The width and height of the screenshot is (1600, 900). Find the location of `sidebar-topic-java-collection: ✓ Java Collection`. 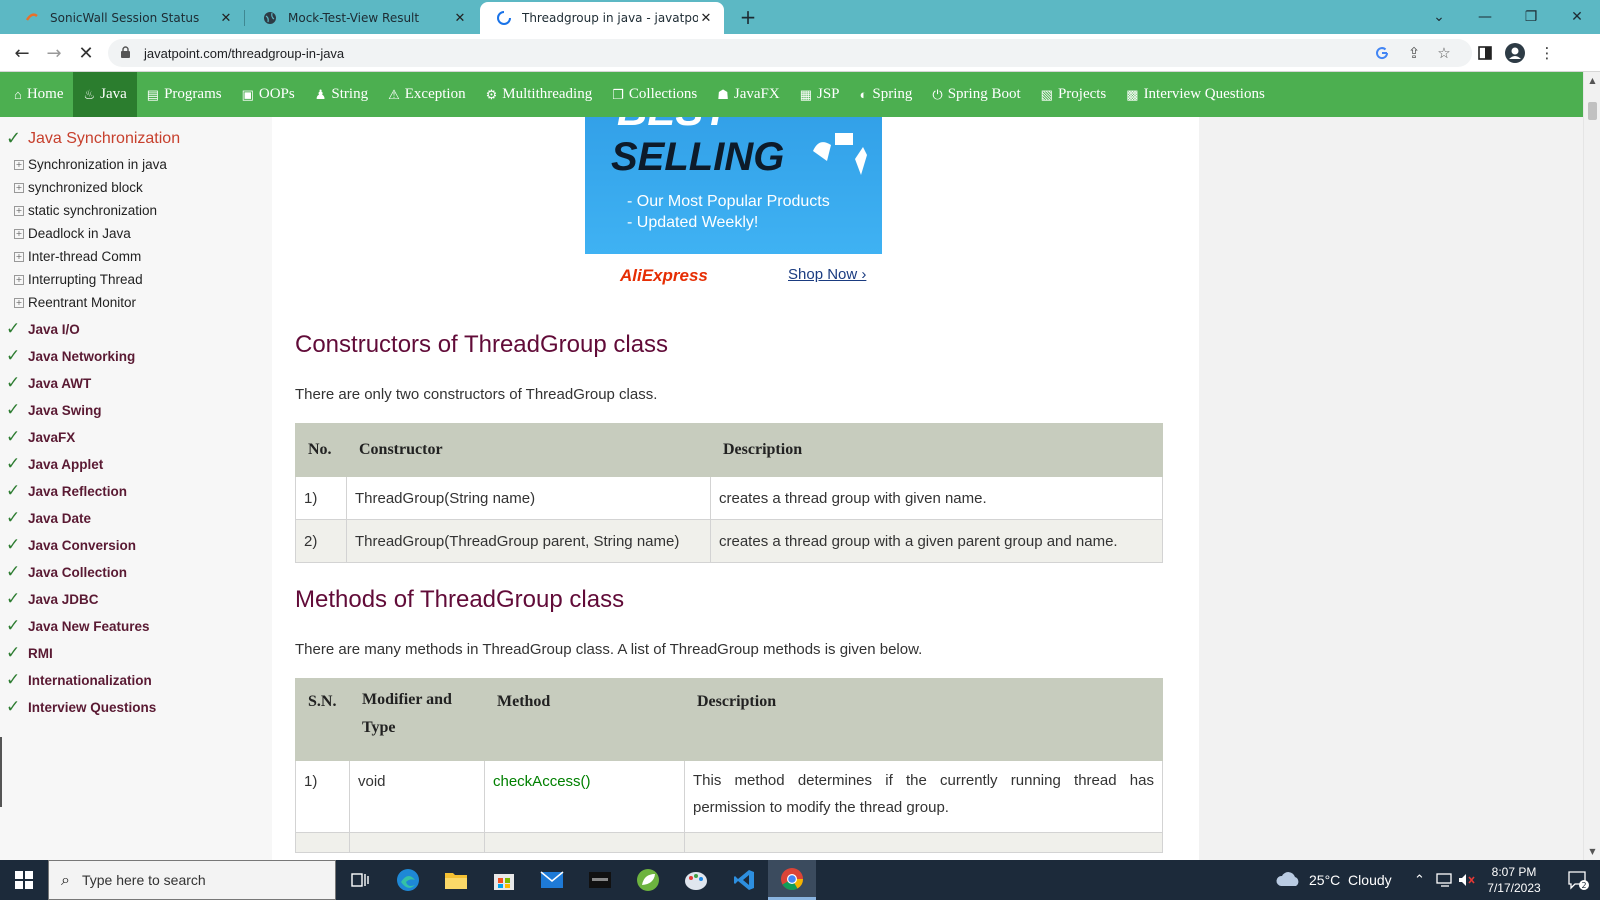

sidebar-topic-java-collection: ✓ Java Collection is located at coordinates (66, 572).